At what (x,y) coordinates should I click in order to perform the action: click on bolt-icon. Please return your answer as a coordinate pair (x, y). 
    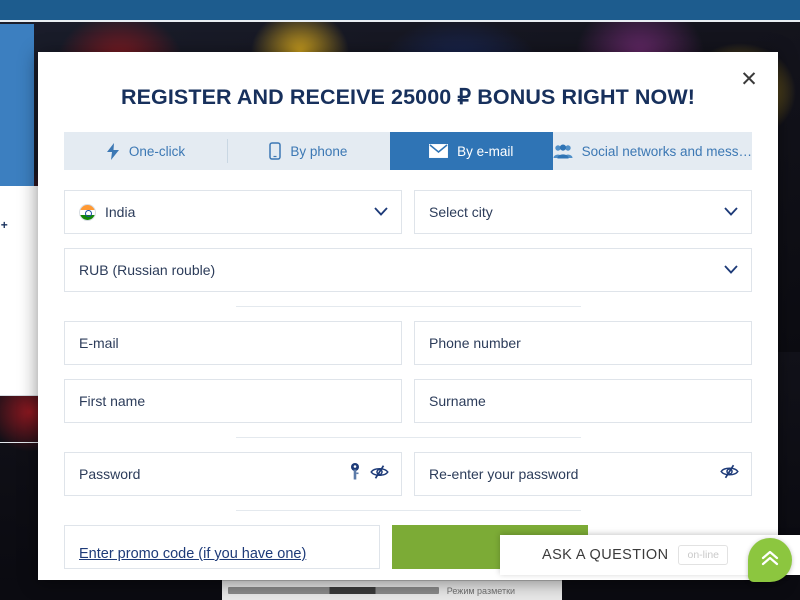
    Looking at the image, I should click on (113, 151).